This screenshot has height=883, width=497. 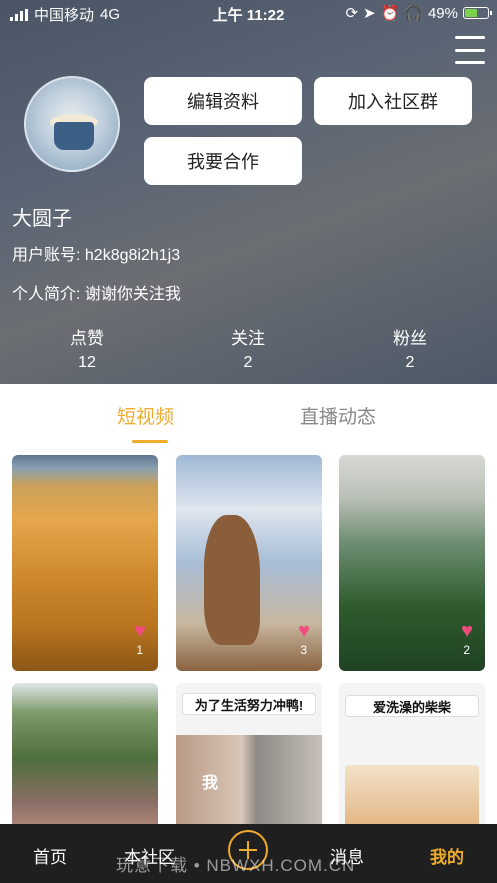 What do you see at coordinates (249, 704) in the screenshot?
I see `video-caption: 为了生活努力冲鸭!` at bounding box center [249, 704].